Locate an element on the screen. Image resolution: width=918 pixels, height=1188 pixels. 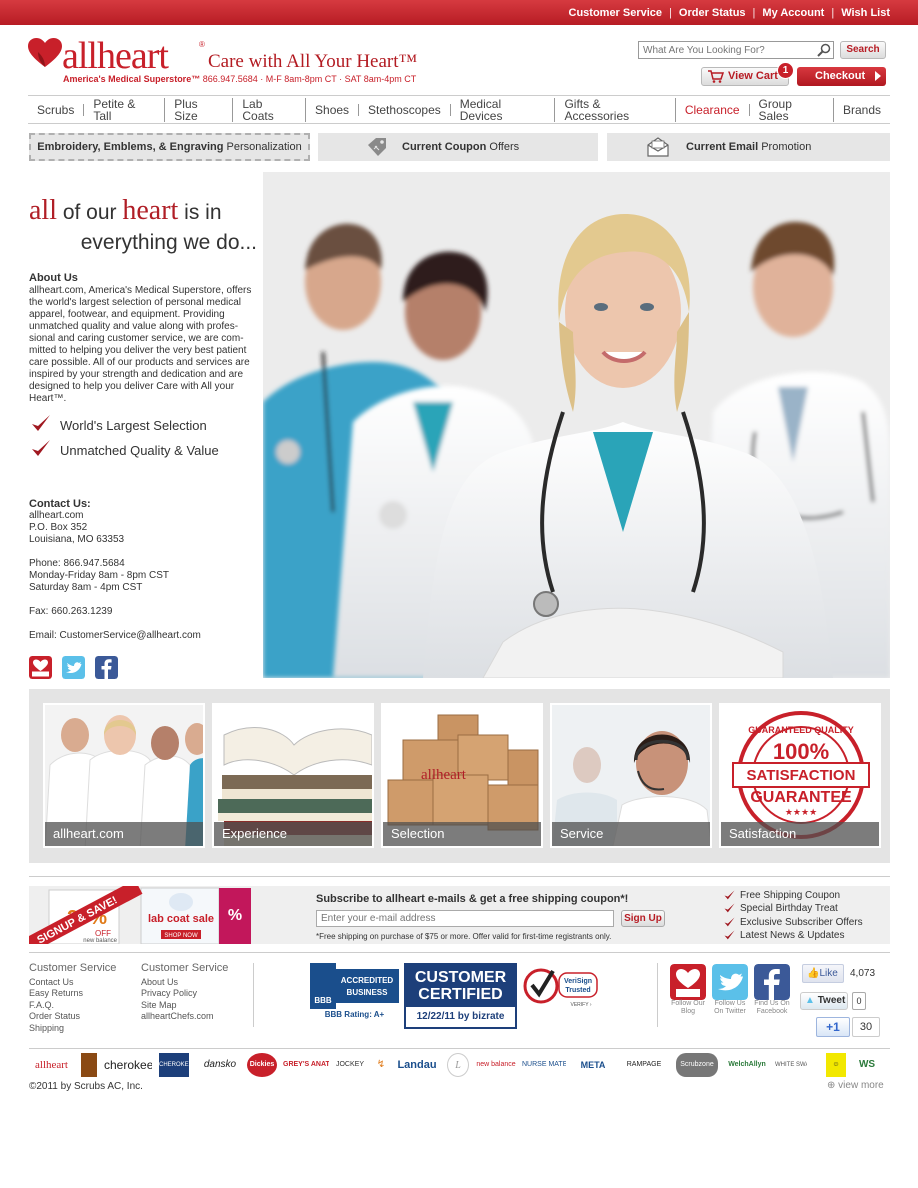
footer-link-sitemap: Site Map is located at coordinates (184, 1006).